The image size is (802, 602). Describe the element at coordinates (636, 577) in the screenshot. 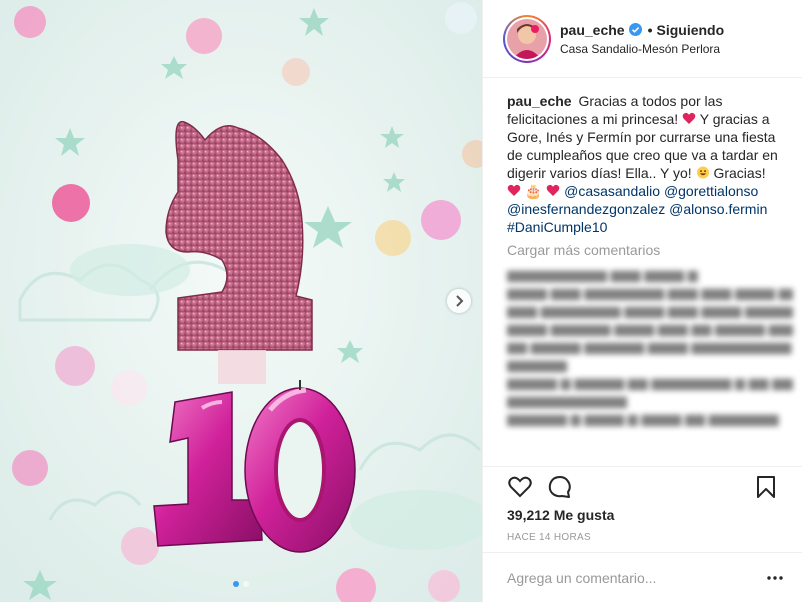

I see `comment-input` at that location.